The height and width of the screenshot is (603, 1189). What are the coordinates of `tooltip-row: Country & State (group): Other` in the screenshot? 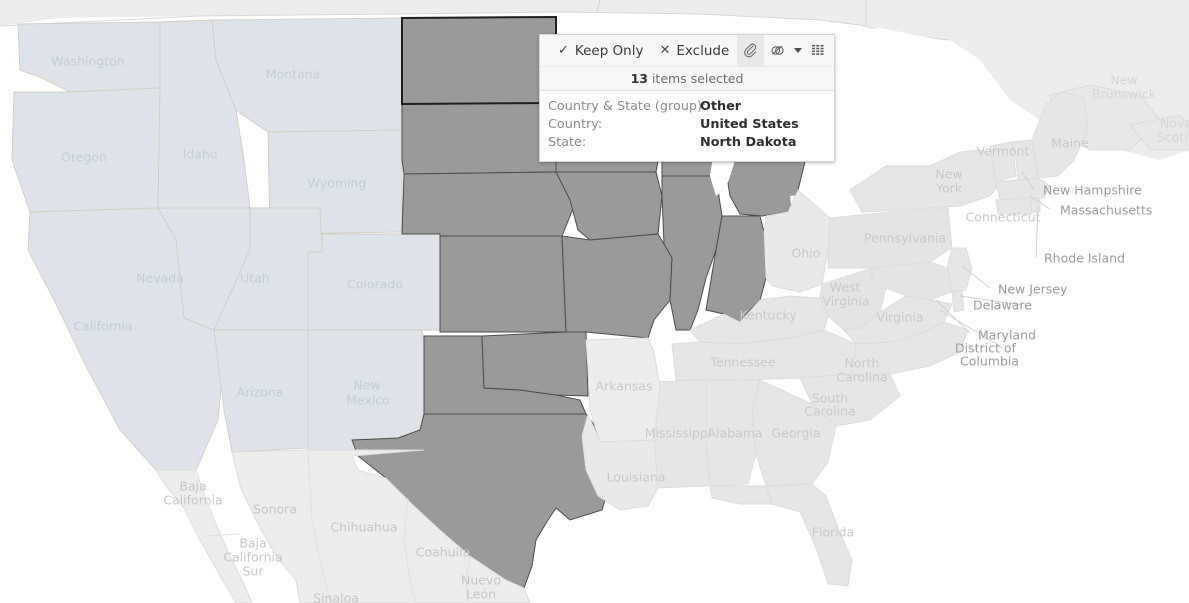 It's located at (691, 107).